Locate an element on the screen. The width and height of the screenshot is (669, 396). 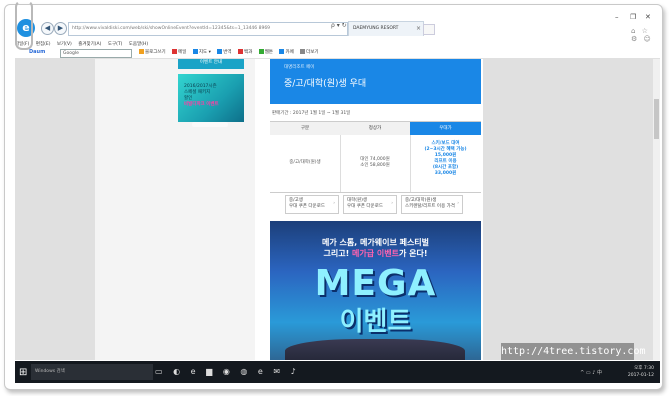
webtoon-icon is located at coordinates (261, 51).